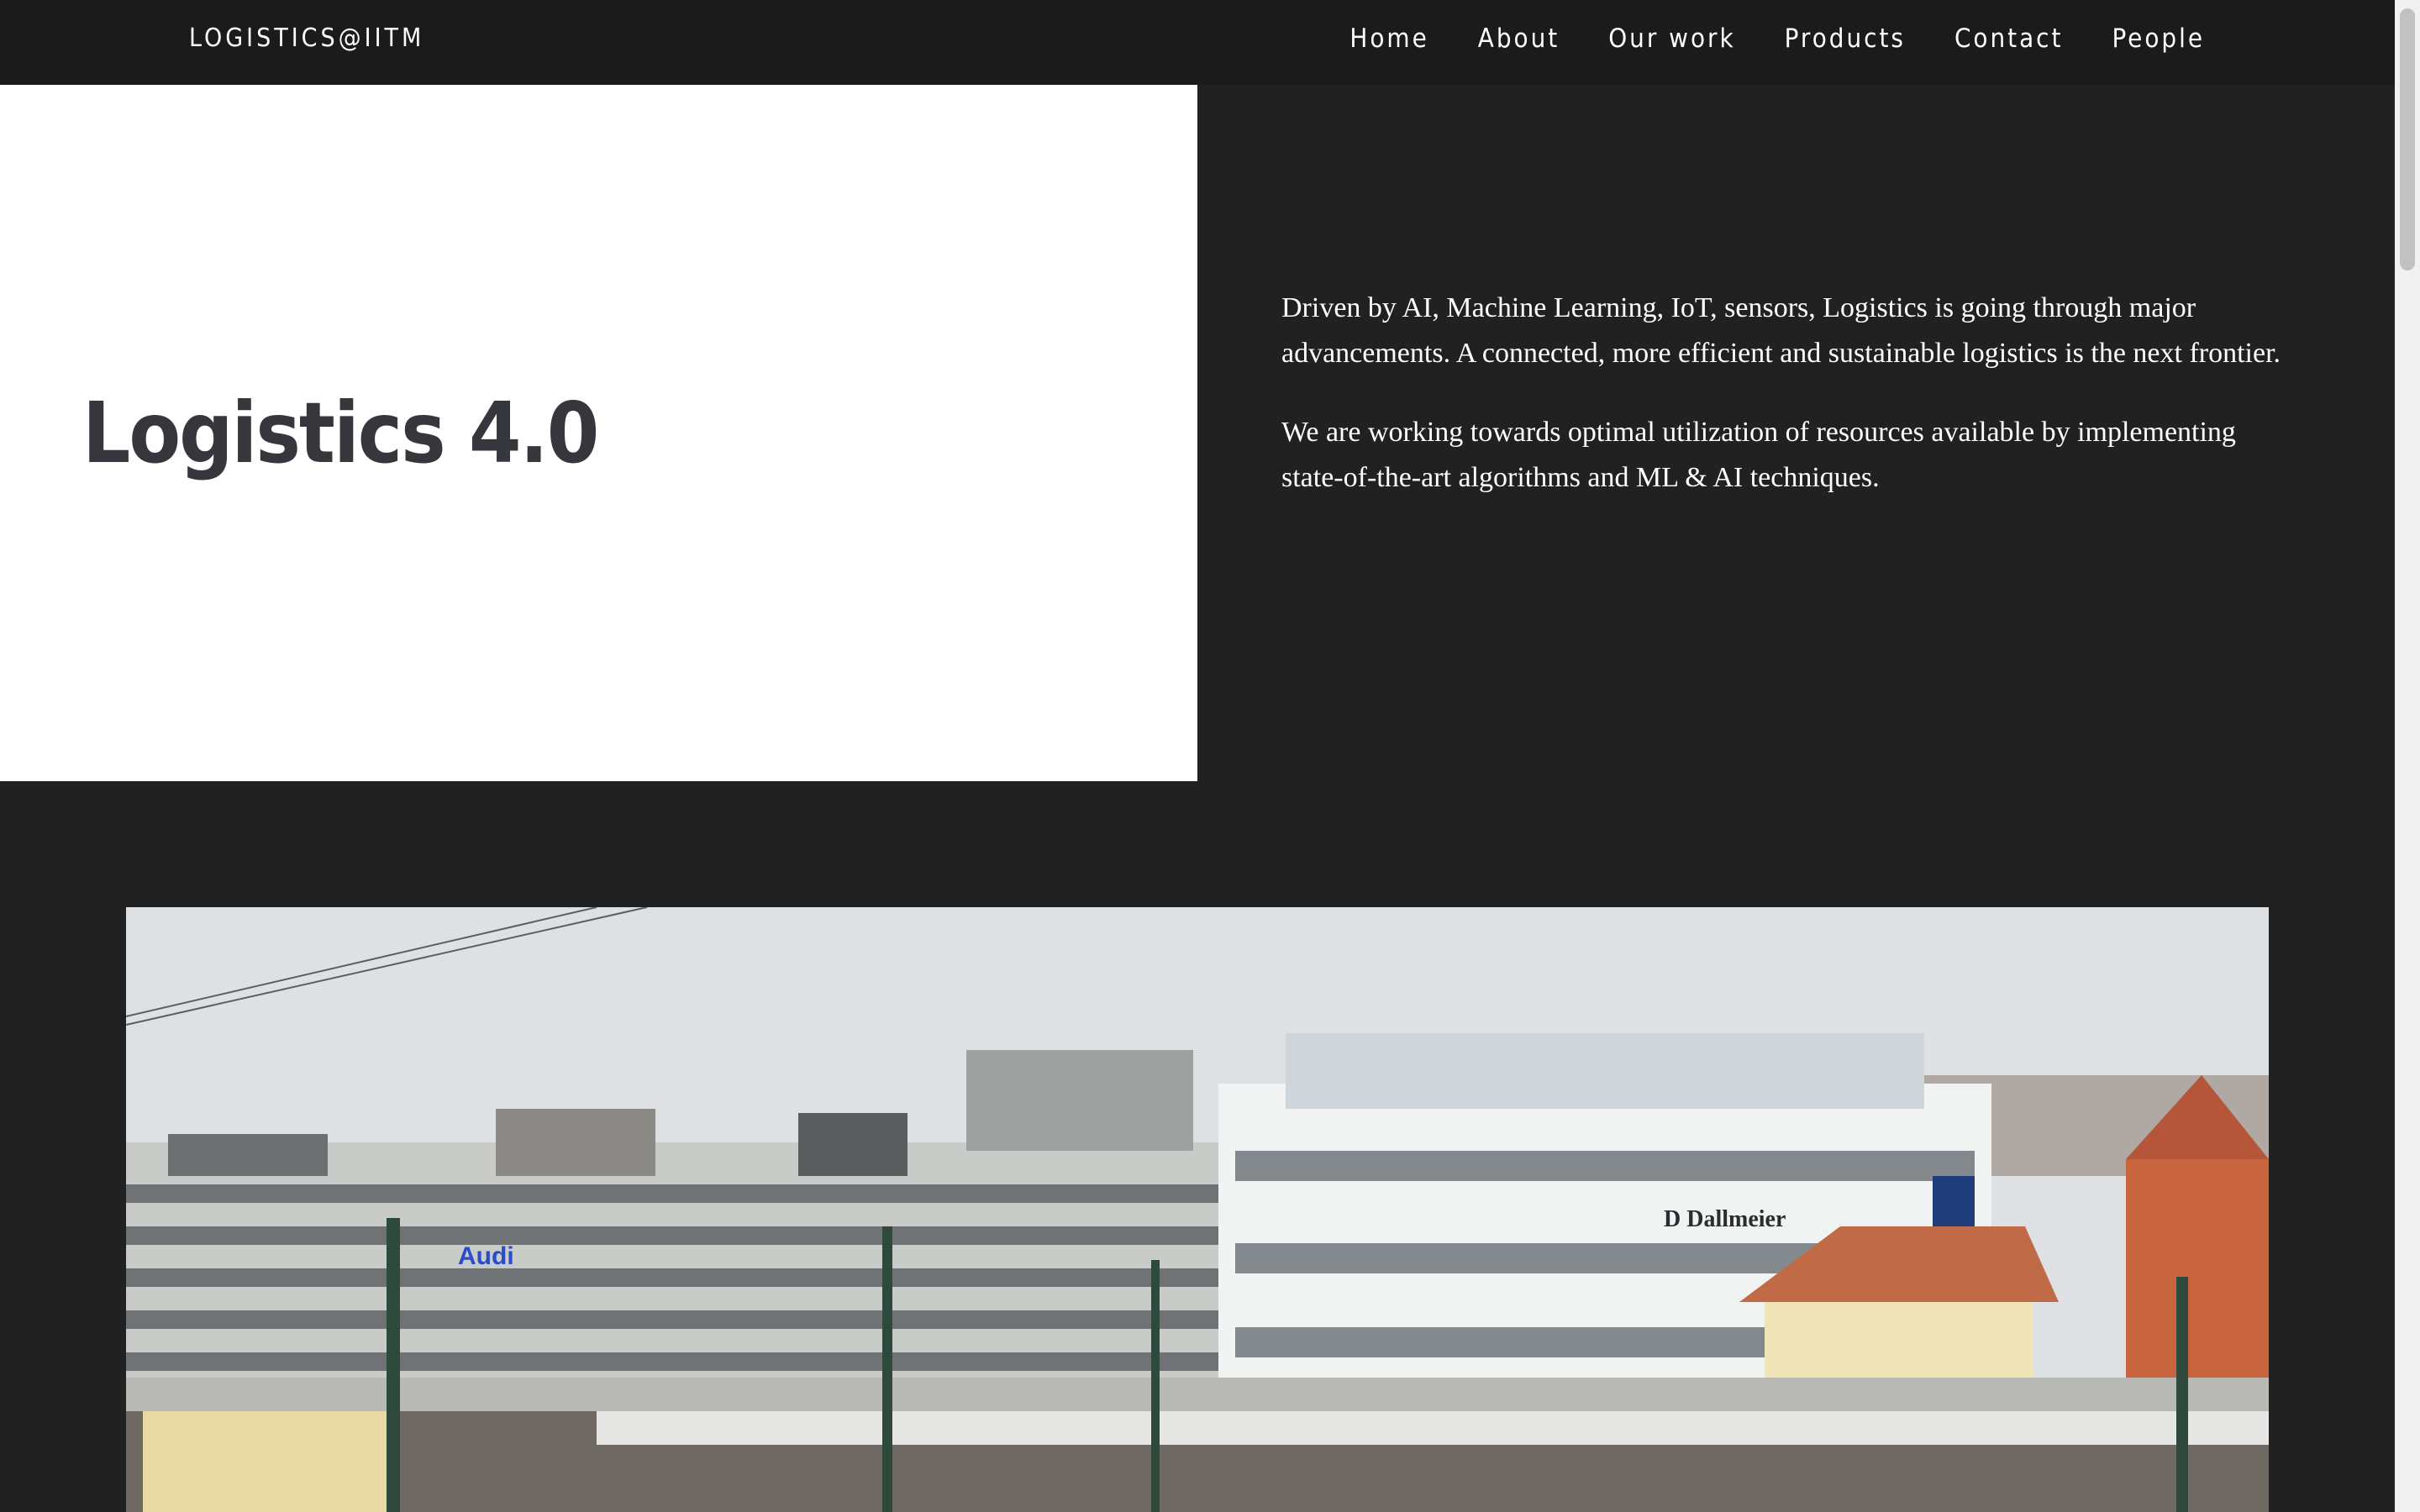 The image size is (2420, 1512). I want to click on nav-link-our-work: Our work, so click(1671, 39).